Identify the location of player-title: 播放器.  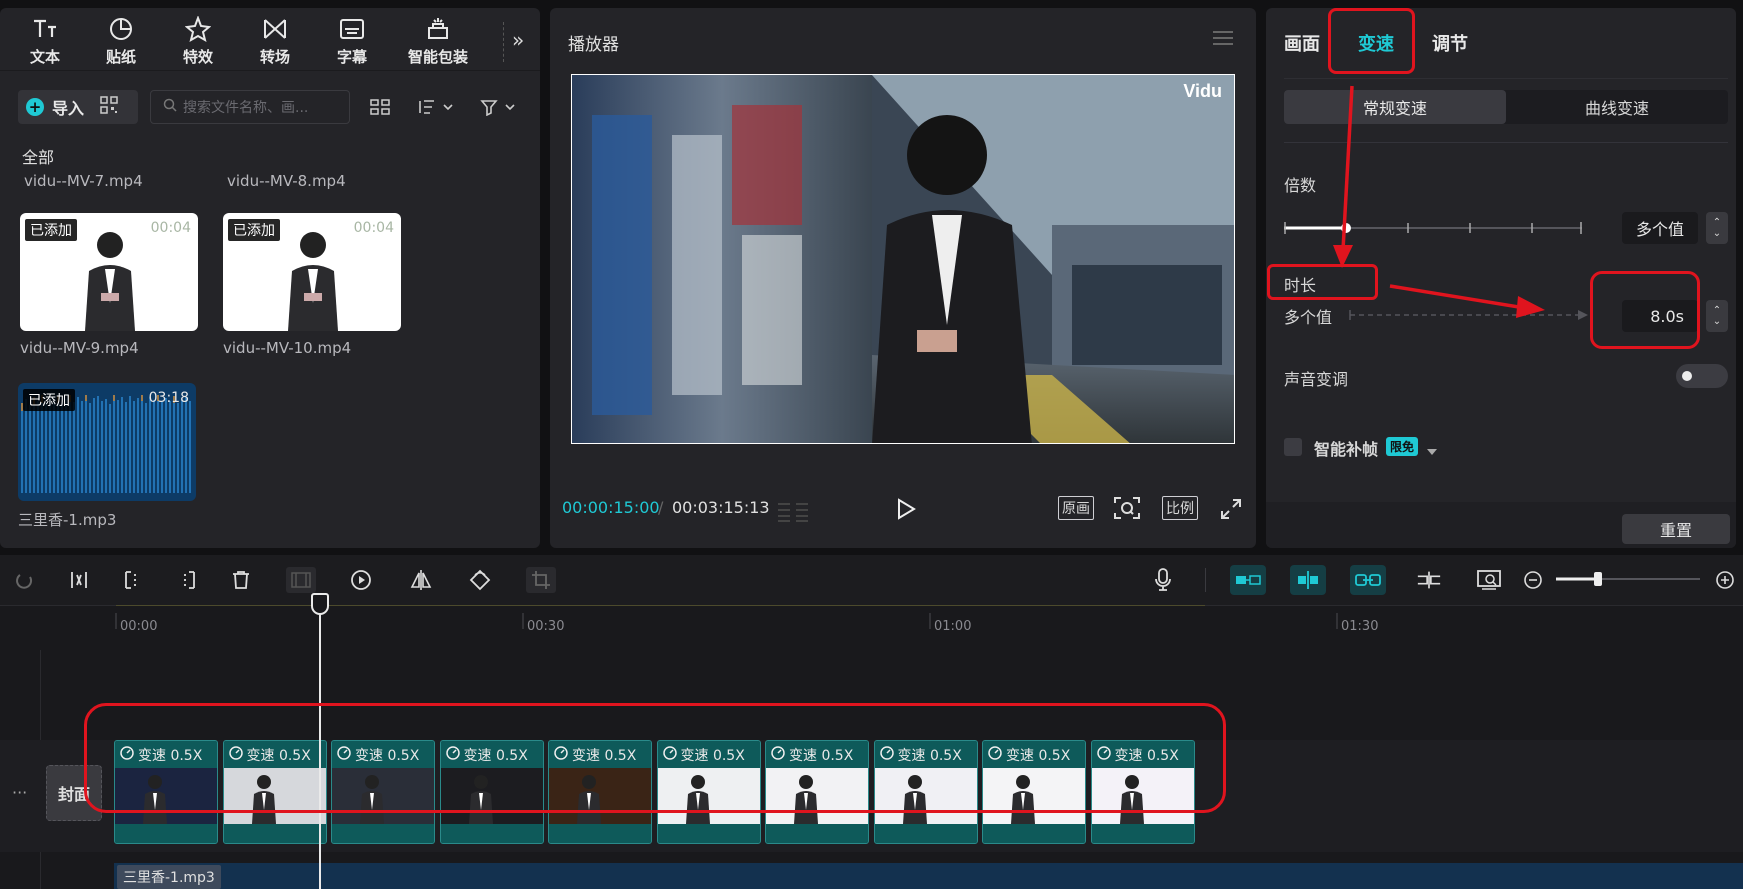
(593, 45).